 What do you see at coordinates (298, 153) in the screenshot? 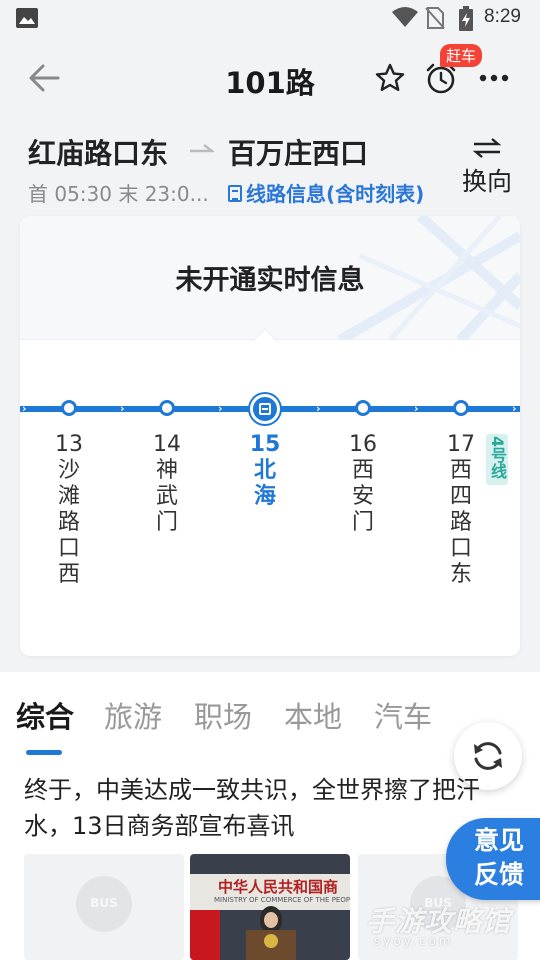
I see `destination-stop: 百万庄西口` at bounding box center [298, 153].